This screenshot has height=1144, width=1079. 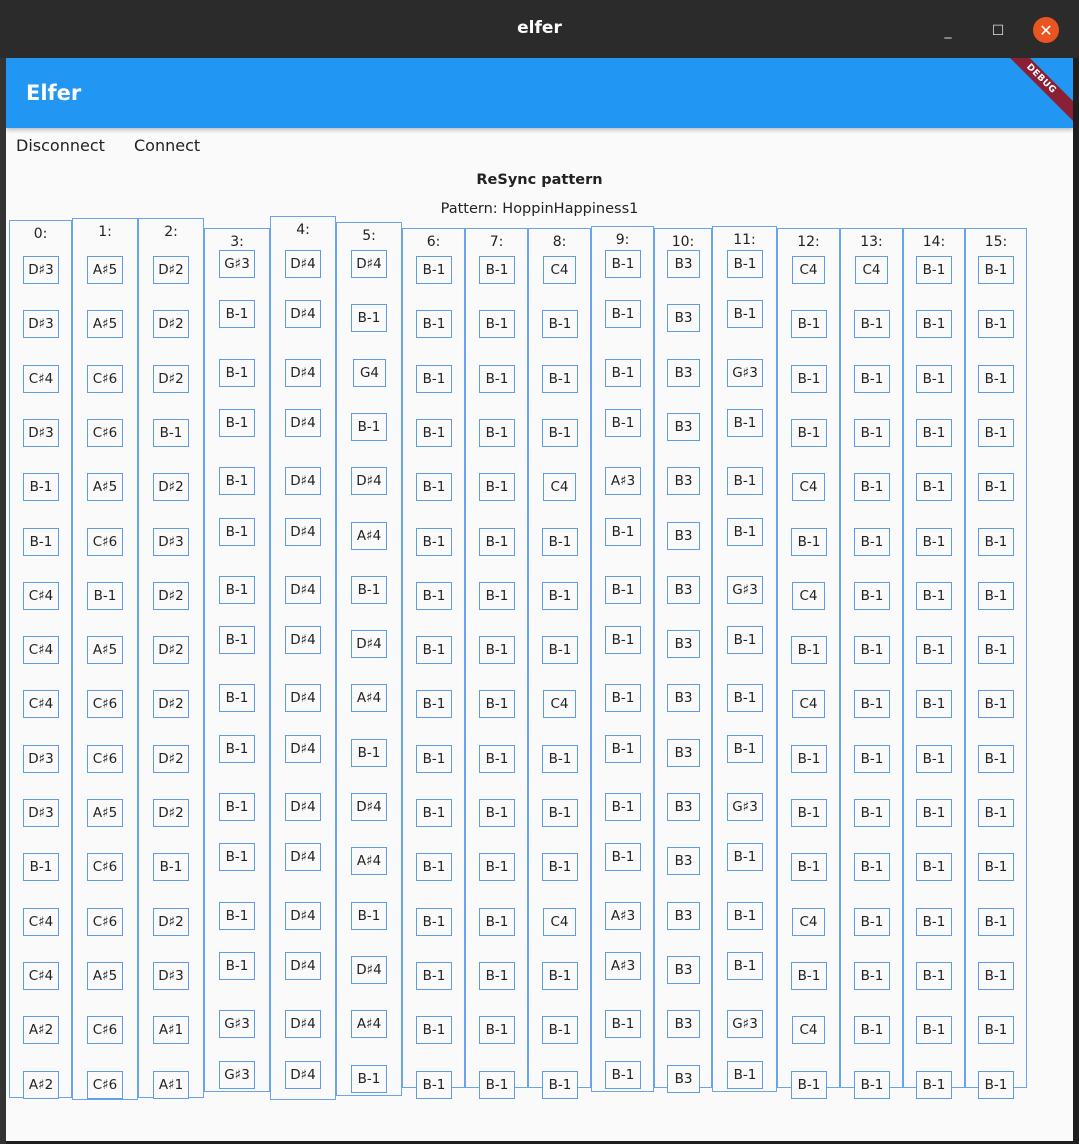 I want to click on minimize-icon: _, so click(x=948, y=31).